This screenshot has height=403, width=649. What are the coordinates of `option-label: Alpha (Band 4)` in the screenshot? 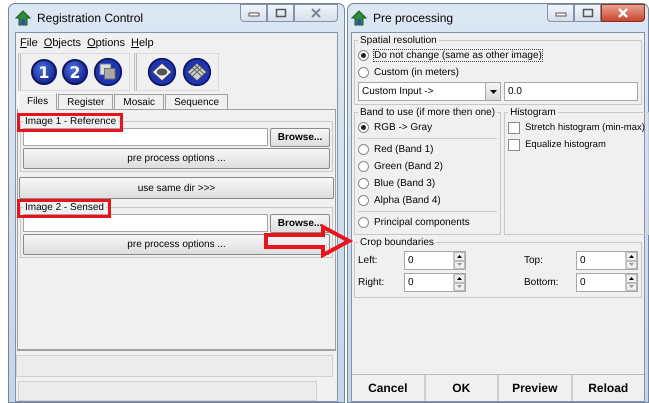 It's located at (407, 200).